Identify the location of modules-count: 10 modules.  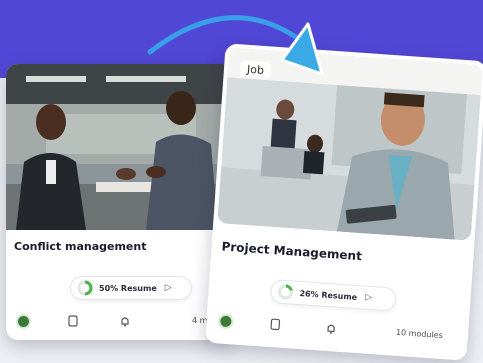
(419, 334).